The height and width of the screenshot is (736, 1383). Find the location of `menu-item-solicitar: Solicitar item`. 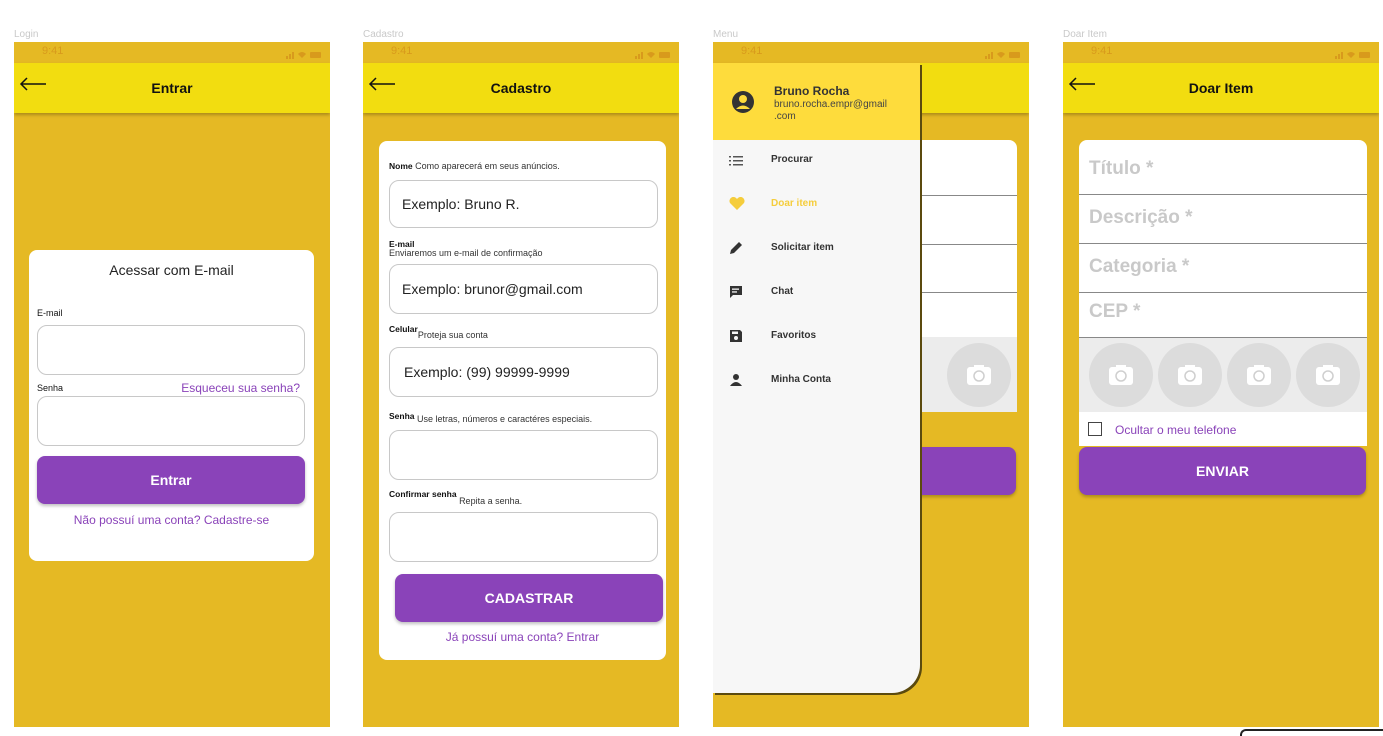

menu-item-solicitar: Solicitar item is located at coordinates (816, 251).